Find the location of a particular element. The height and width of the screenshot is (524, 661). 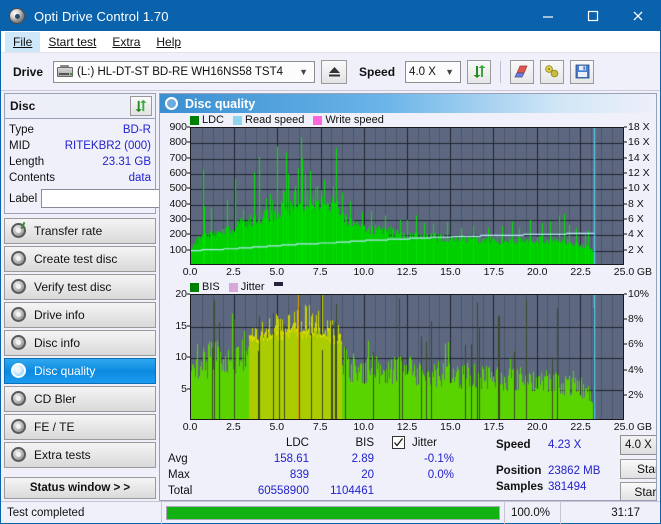

axis-tick-label: 2 X is located at coordinates (636, 249).